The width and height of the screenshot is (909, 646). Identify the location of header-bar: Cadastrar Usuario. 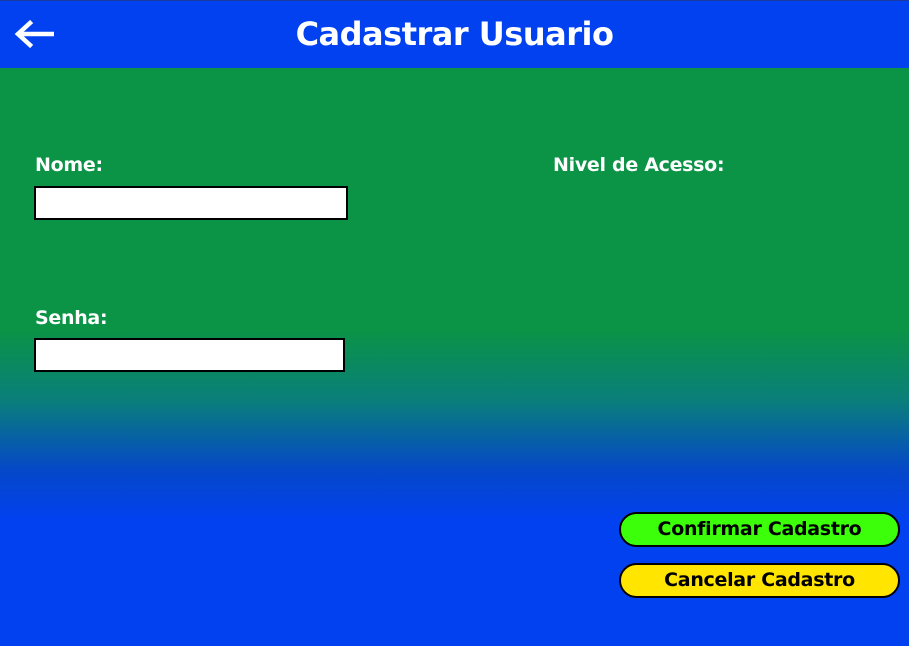
(454, 34).